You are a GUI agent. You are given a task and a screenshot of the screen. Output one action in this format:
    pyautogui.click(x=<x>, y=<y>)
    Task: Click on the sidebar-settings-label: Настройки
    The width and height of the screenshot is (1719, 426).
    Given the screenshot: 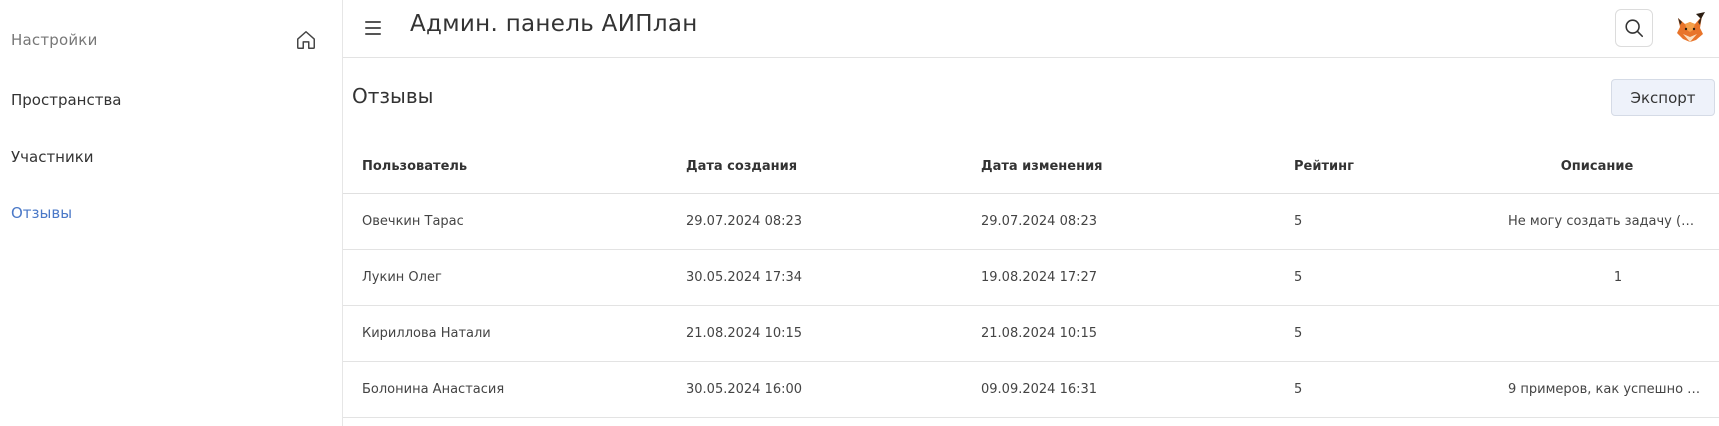 What is the action you would take?
    pyautogui.click(x=54, y=40)
    